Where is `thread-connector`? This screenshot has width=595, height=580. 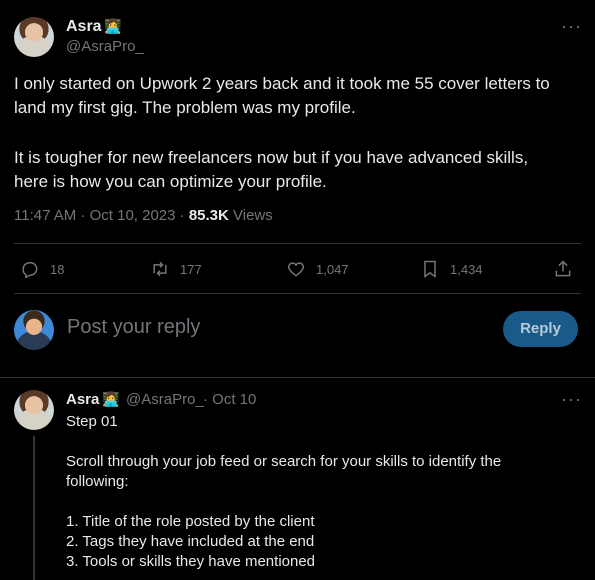 thread-connector is located at coordinates (34, 508).